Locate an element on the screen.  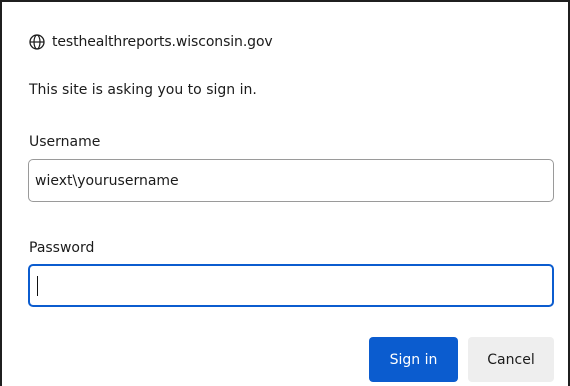
site-url: testhealthreports.wisconsin.gov is located at coordinates (162, 42).